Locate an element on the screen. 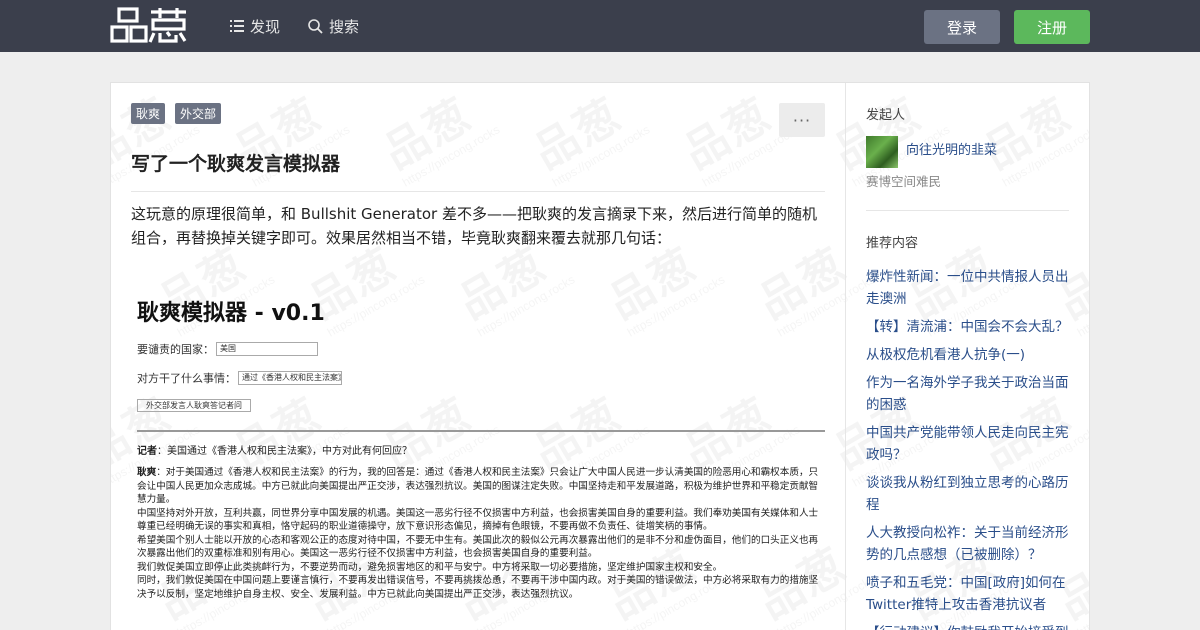 The image size is (1200, 630). top-nav-bar: 发现 搜索 登录 注册 is located at coordinates (600, 26).